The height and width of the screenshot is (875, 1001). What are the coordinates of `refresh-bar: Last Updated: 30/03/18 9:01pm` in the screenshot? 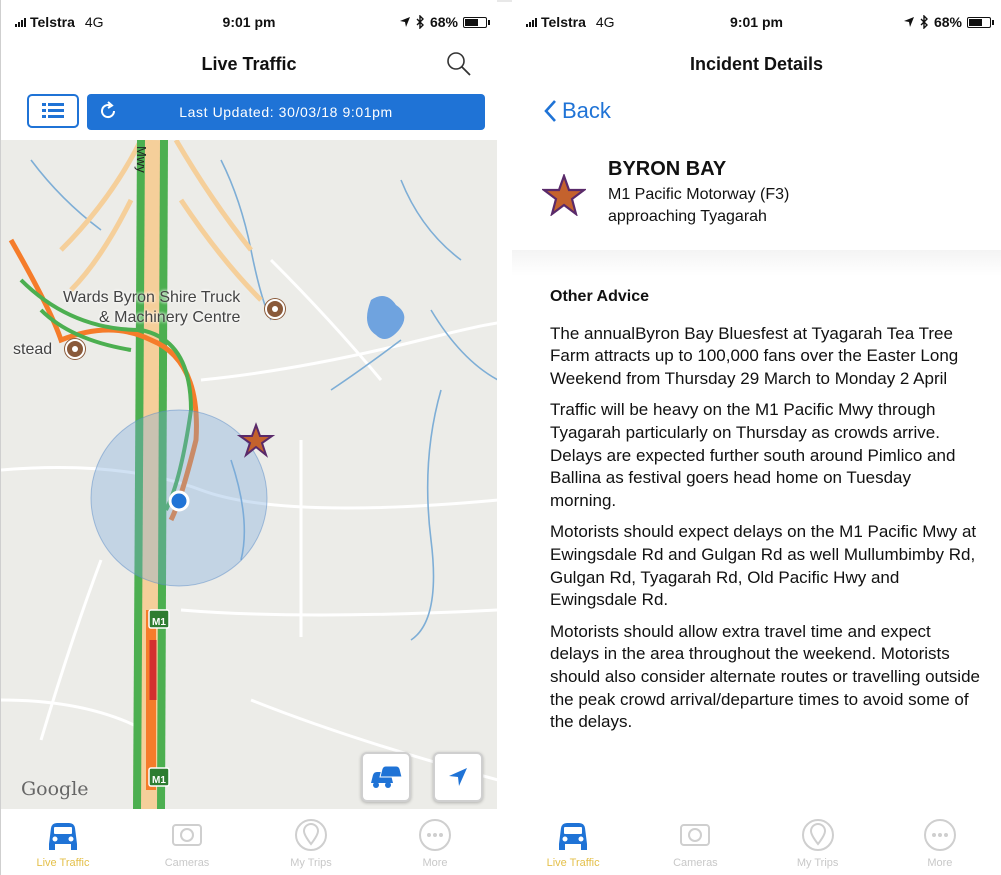 It's located at (286, 112).